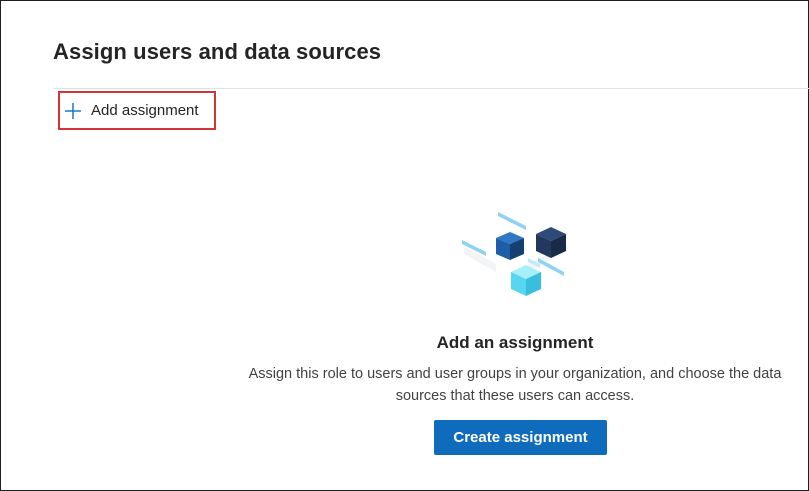 This screenshot has height=491, width=809. Describe the element at coordinates (515, 342) in the screenshot. I see `empty-state-title: Add an assignment` at that location.